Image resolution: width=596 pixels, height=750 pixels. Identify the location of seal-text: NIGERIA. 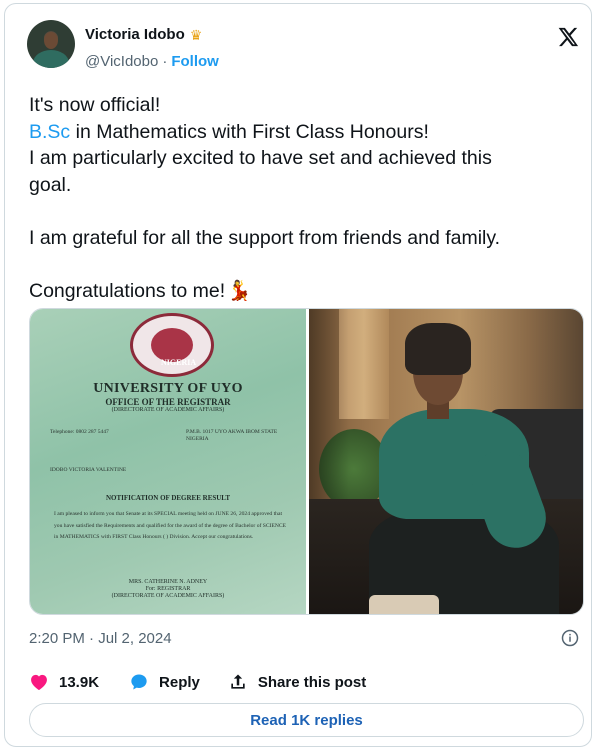
(179, 362).